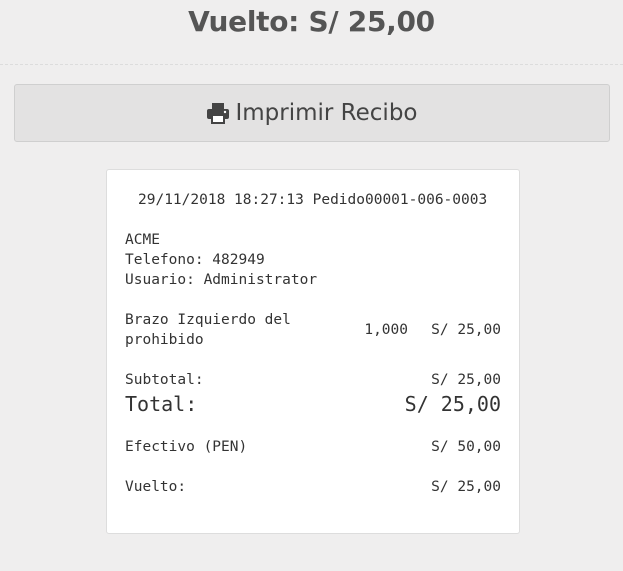  I want to click on print-receipt-button: Imprimir Recibo, so click(312, 113).